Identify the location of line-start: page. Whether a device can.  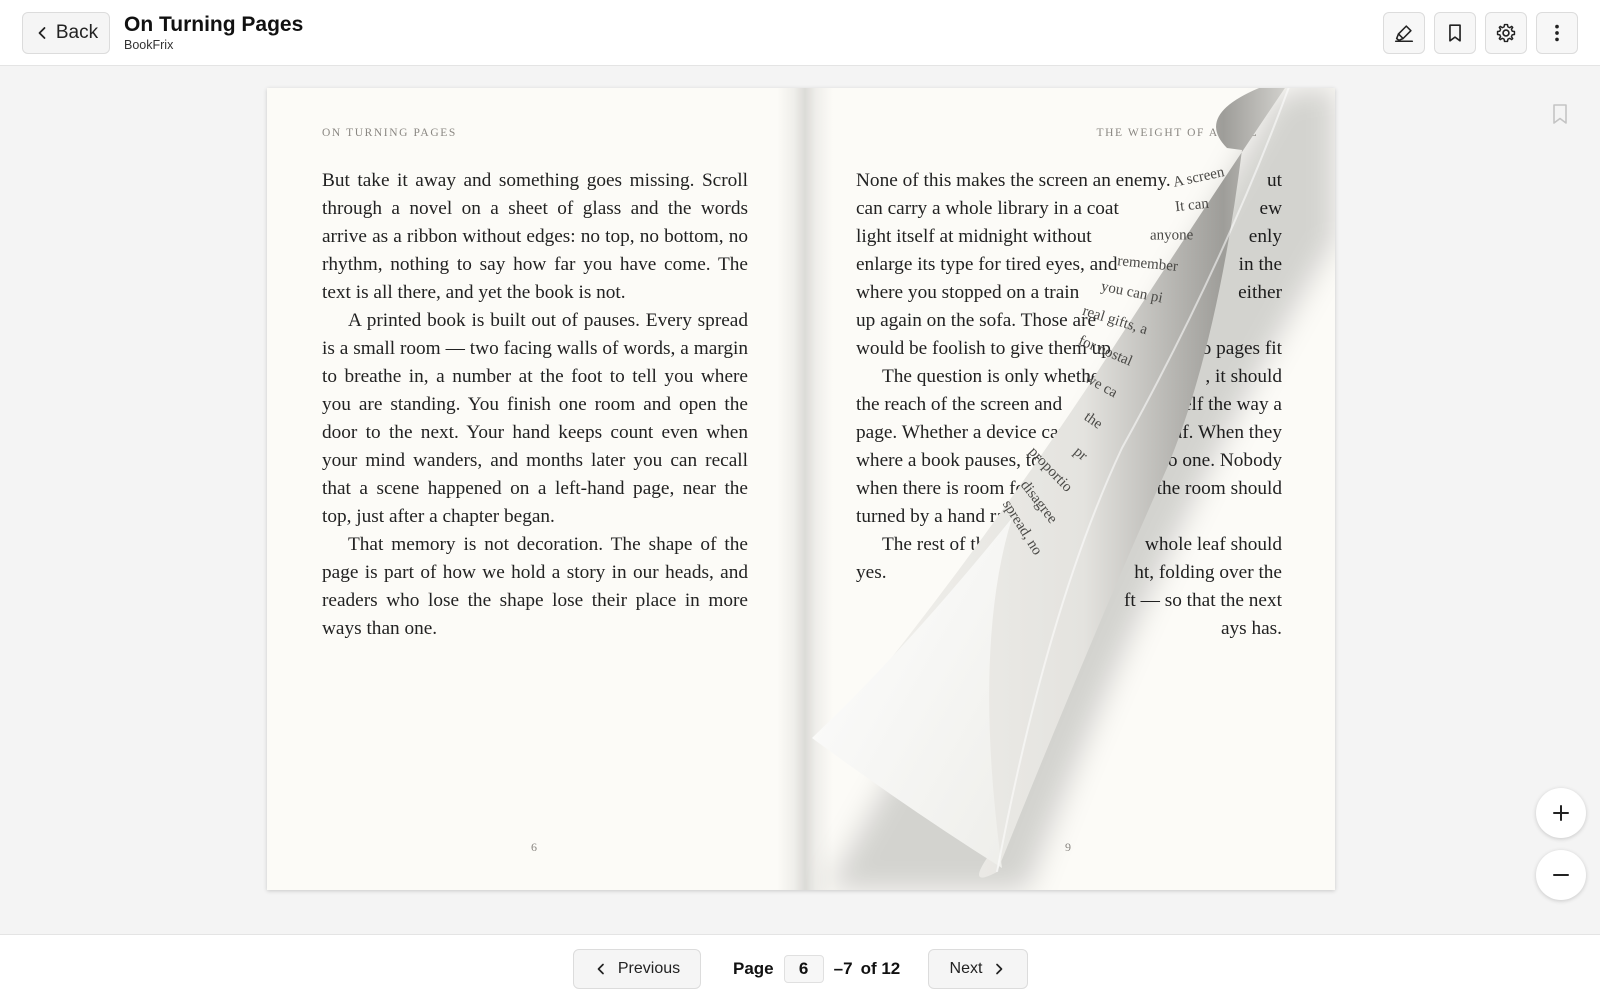
(962, 432).